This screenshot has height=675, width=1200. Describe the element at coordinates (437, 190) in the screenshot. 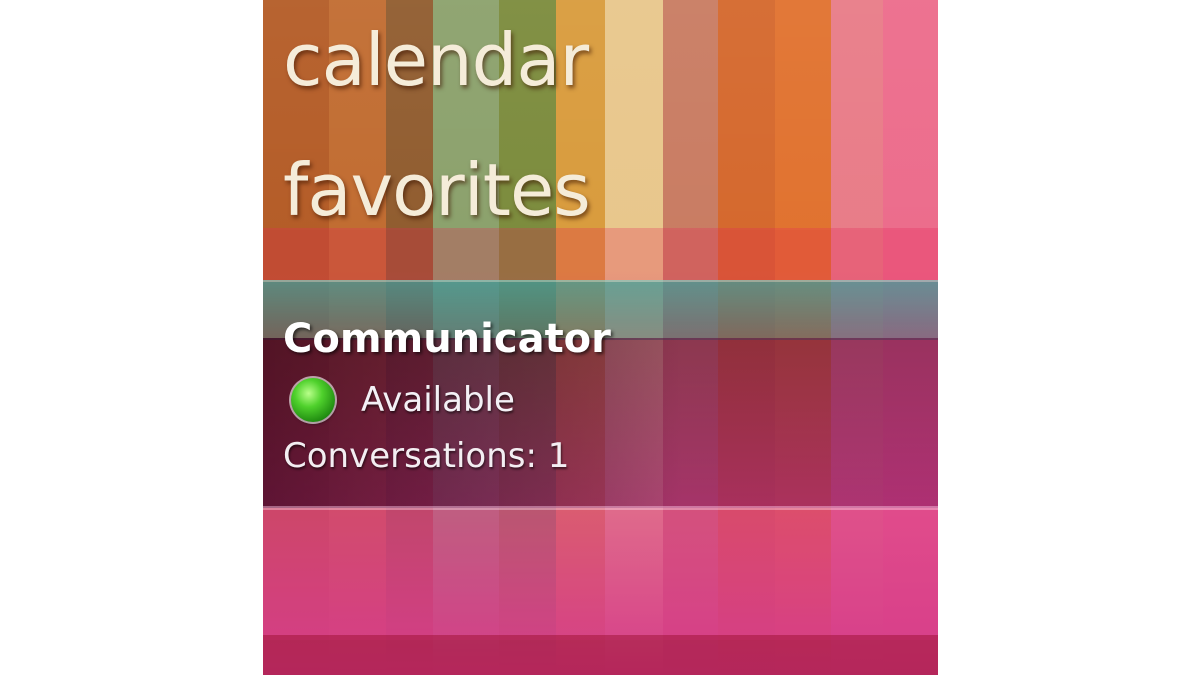

I see `favorites-tile: favorites` at that location.